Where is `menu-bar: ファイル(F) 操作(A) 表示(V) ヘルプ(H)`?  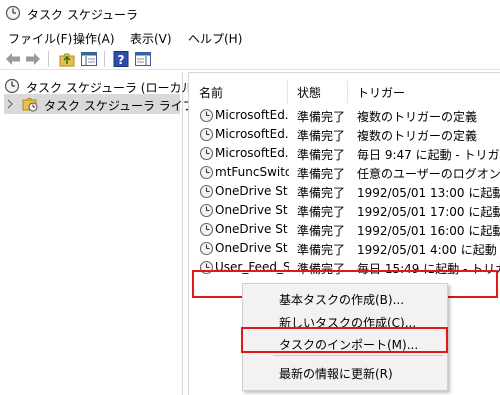 menu-bar: ファイル(F) 操作(A) 表示(V) ヘルプ(H) is located at coordinates (250, 38).